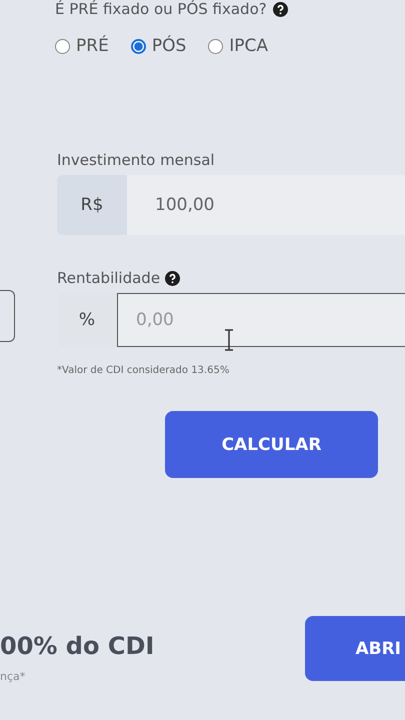  I want to click on footnote-text: nça*, so click(13, 676).